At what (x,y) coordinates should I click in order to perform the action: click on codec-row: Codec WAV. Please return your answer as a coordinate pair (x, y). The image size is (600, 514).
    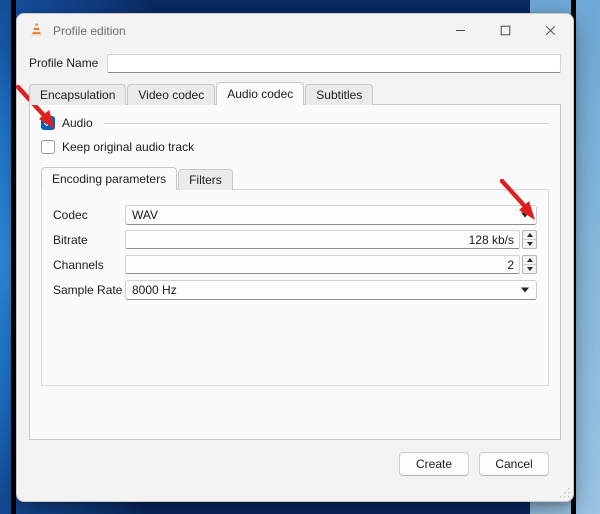
    Looking at the image, I should click on (295, 214).